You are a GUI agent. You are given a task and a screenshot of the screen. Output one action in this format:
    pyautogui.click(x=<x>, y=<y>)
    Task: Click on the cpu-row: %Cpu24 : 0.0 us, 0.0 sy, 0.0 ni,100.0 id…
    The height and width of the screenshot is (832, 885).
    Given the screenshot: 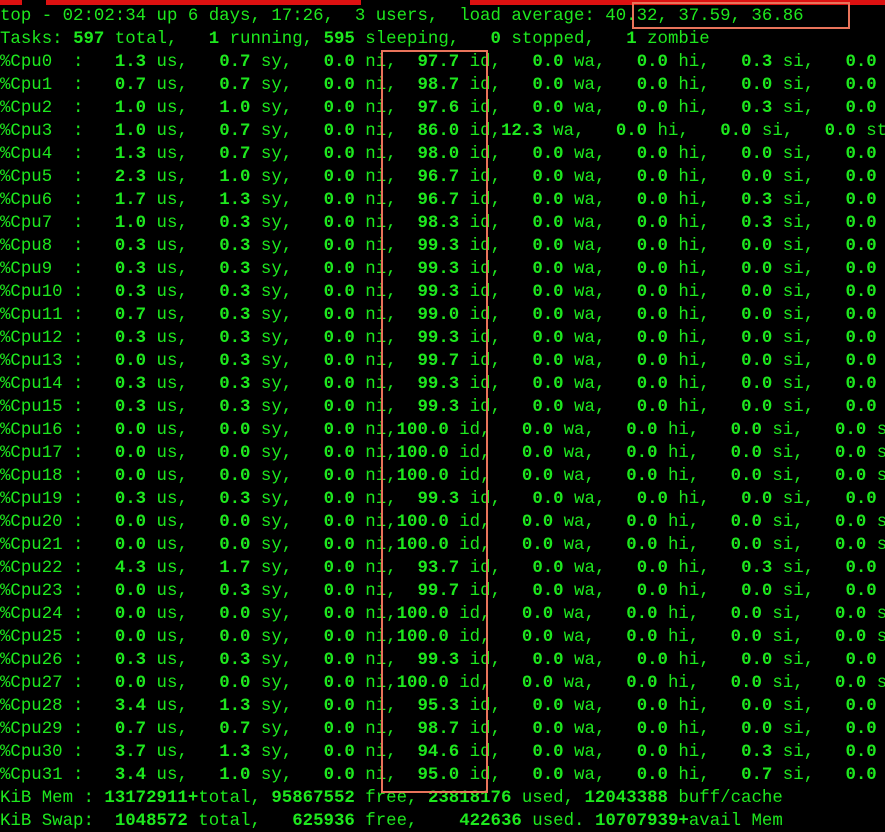 What is the action you would take?
    pyautogui.click(x=442, y=614)
    